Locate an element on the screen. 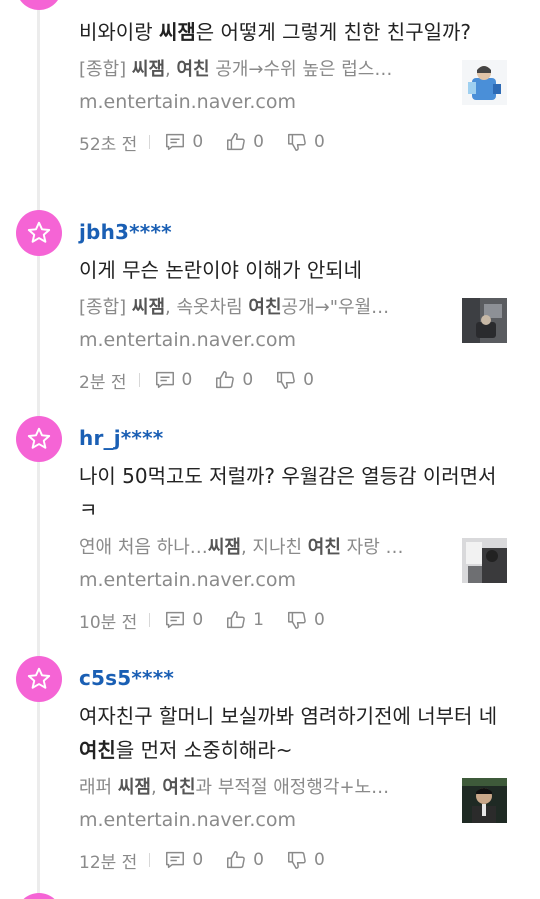 Image resolution: width=540 pixels, height=899 pixels. like-button: 1 is located at coordinates (244, 620).